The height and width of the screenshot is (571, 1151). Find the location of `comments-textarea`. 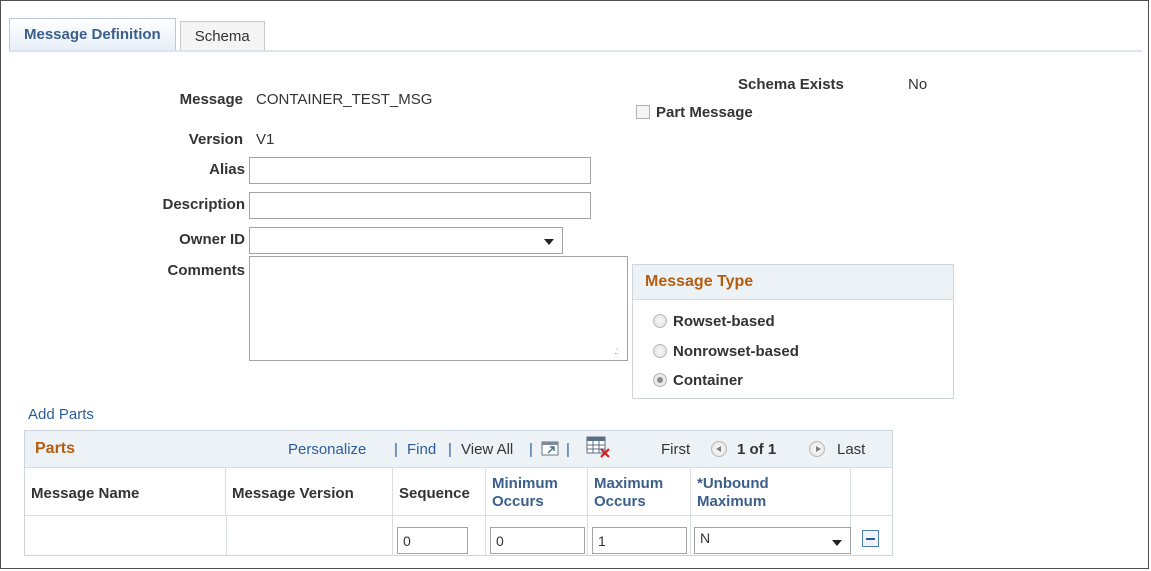

comments-textarea is located at coordinates (438, 308).